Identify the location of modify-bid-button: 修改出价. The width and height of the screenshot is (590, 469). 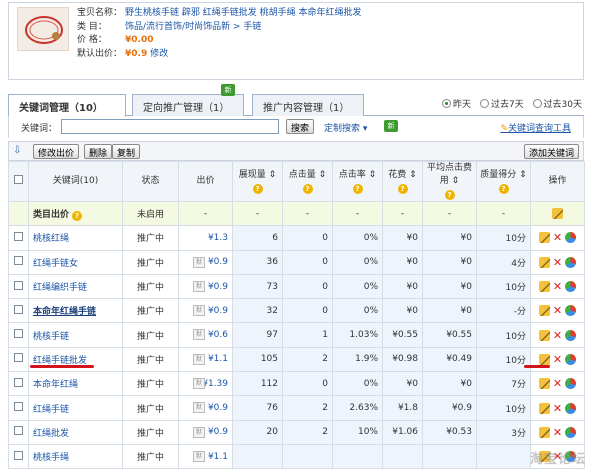
(56, 151).